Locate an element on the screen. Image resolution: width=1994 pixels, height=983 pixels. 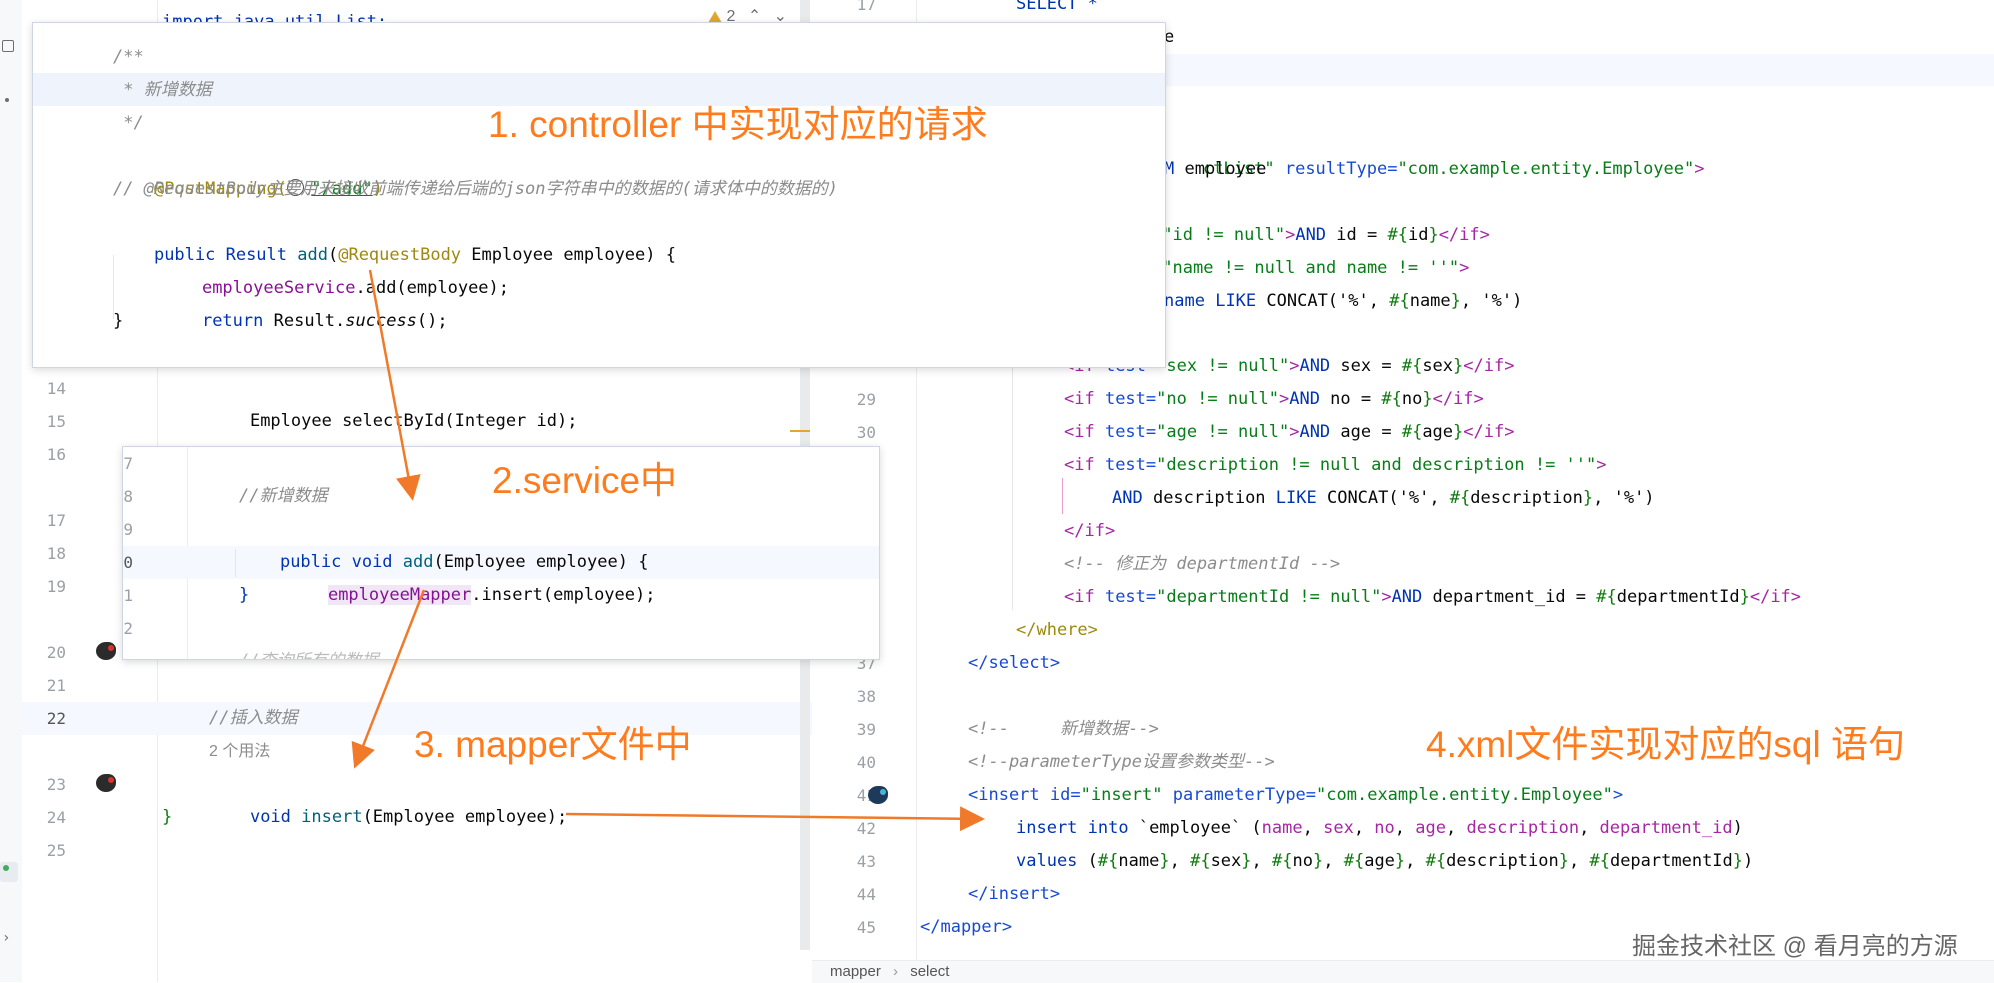
watermark: 掘金技术社区 @ 看月亮的方源 is located at coordinates (1795, 946).